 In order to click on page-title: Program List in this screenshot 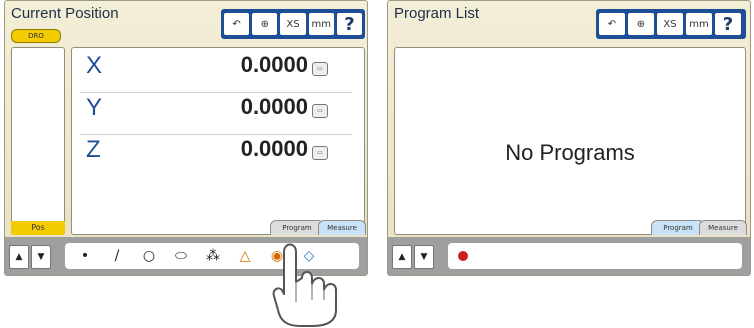, I will do `click(437, 13)`.